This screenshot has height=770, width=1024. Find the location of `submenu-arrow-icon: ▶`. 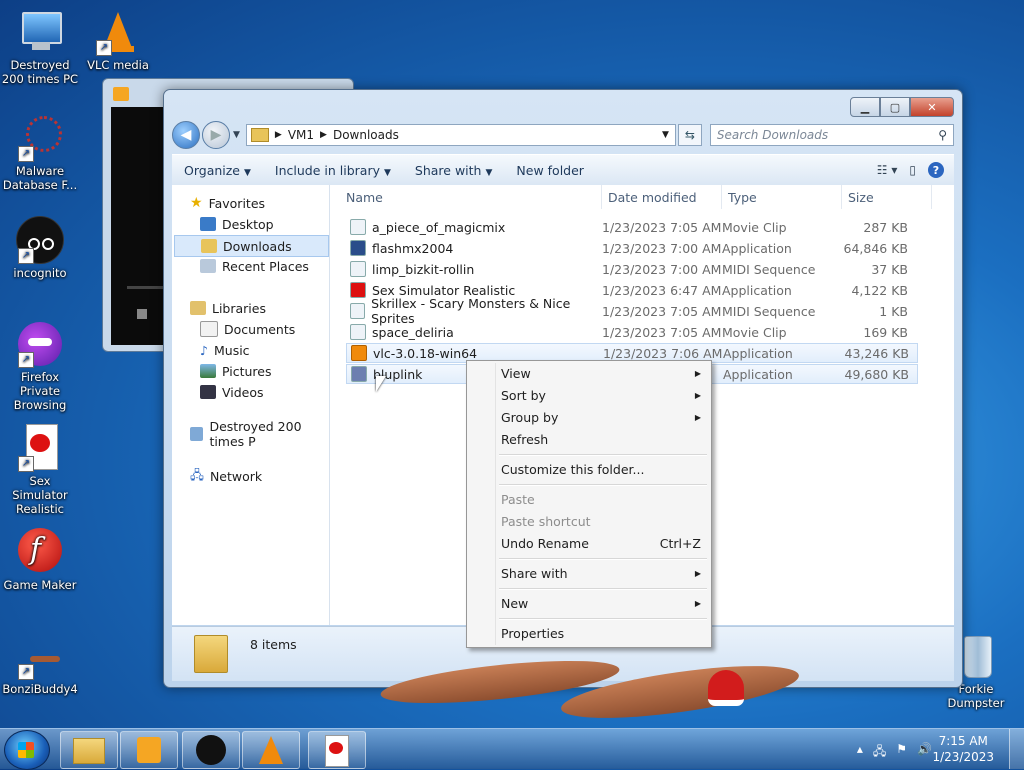

submenu-arrow-icon: ▶ is located at coordinates (697, 395).